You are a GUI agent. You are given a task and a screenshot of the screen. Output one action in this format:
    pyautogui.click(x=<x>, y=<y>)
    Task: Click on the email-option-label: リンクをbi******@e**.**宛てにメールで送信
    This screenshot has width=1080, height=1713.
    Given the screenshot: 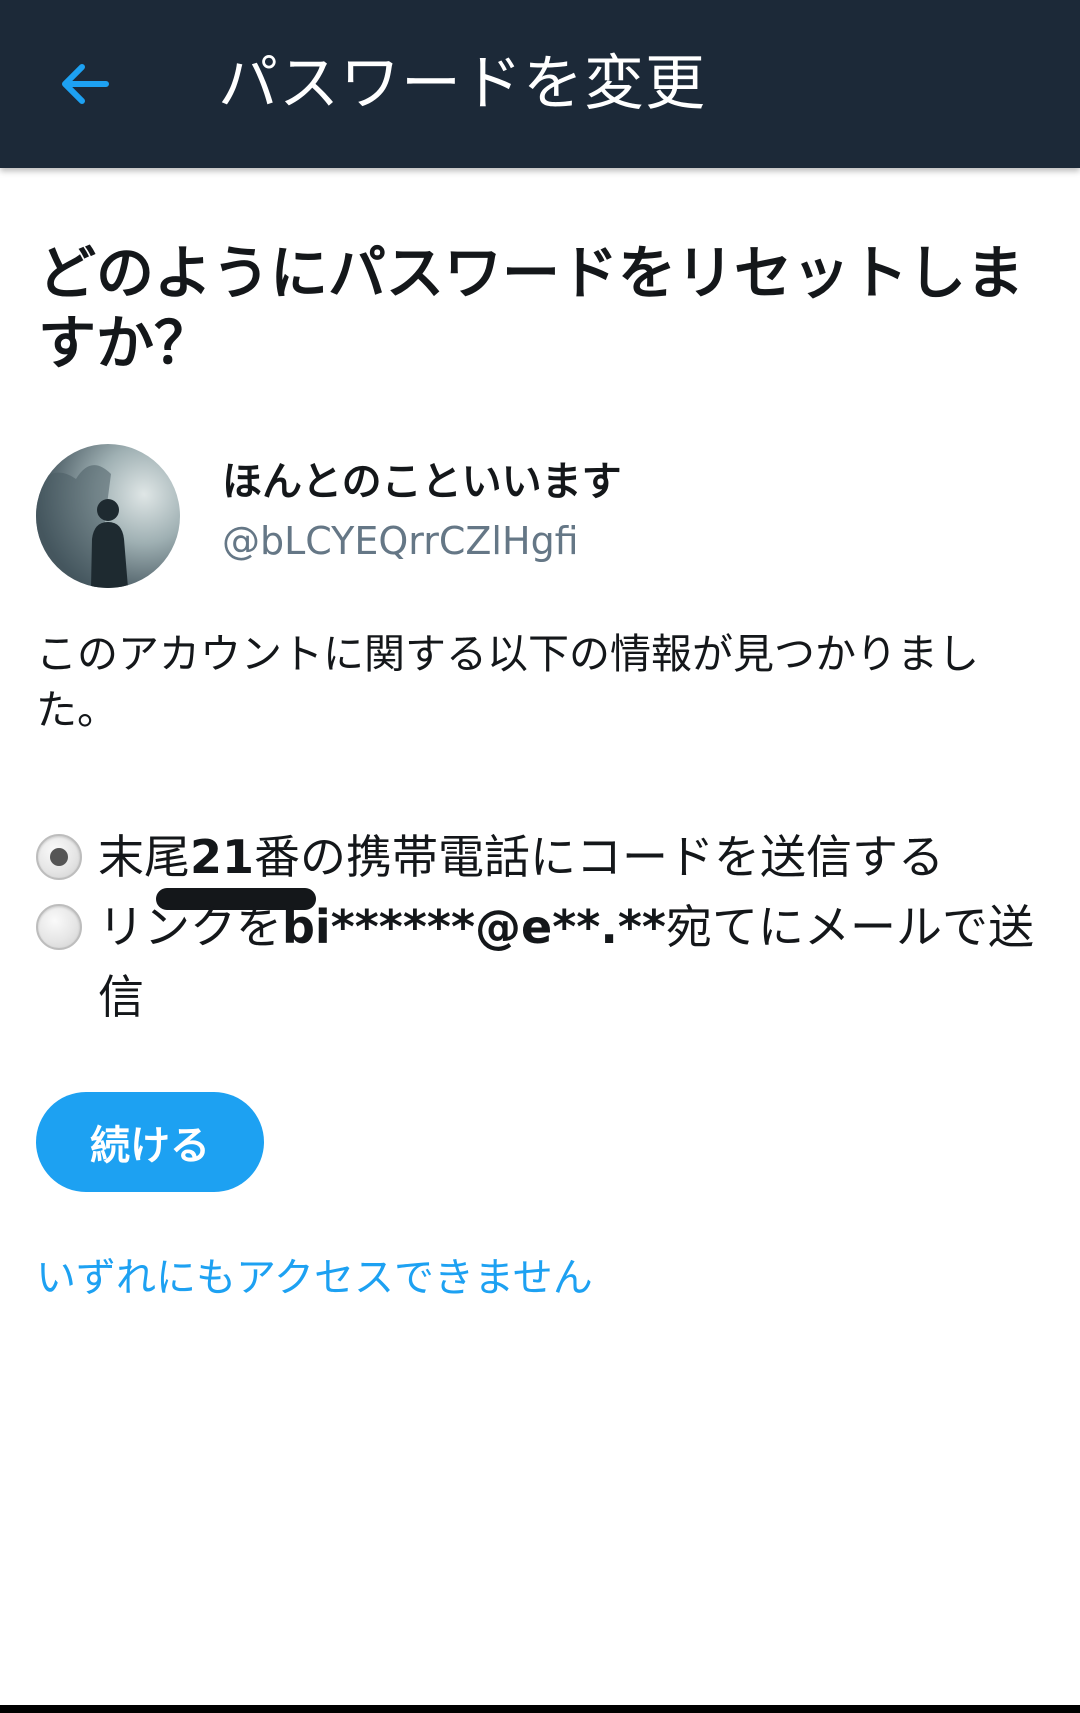 What is the action you would take?
    pyautogui.click(x=541, y=962)
    